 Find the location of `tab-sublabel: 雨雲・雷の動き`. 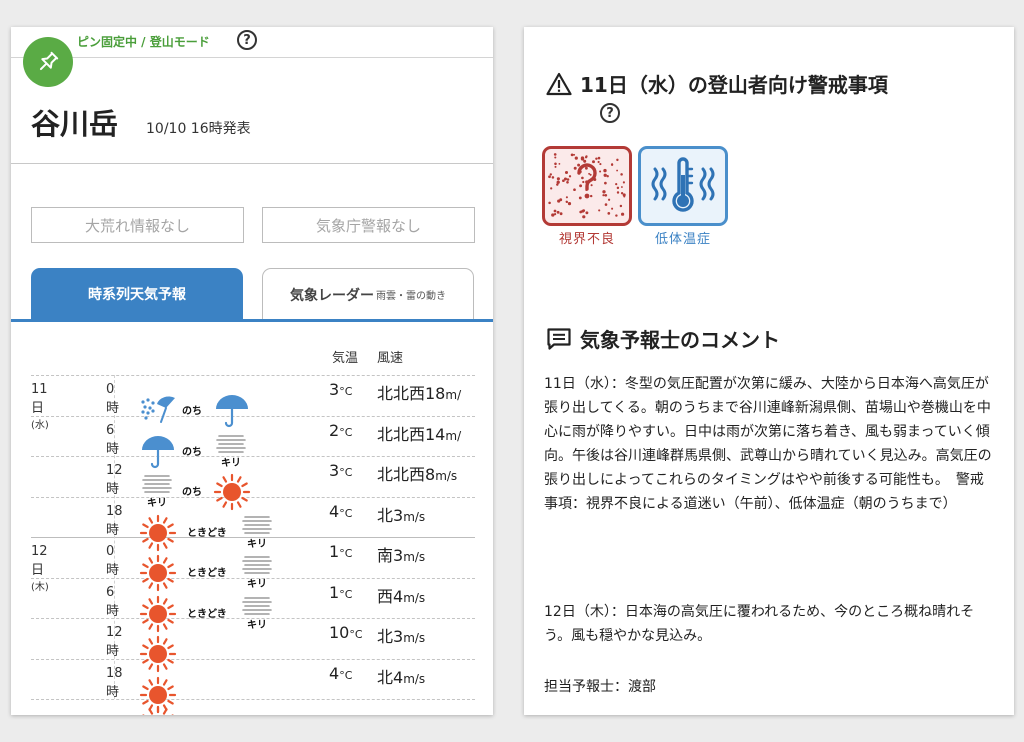

tab-sublabel: 雨雲・雷の動き is located at coordinates (411, 296).